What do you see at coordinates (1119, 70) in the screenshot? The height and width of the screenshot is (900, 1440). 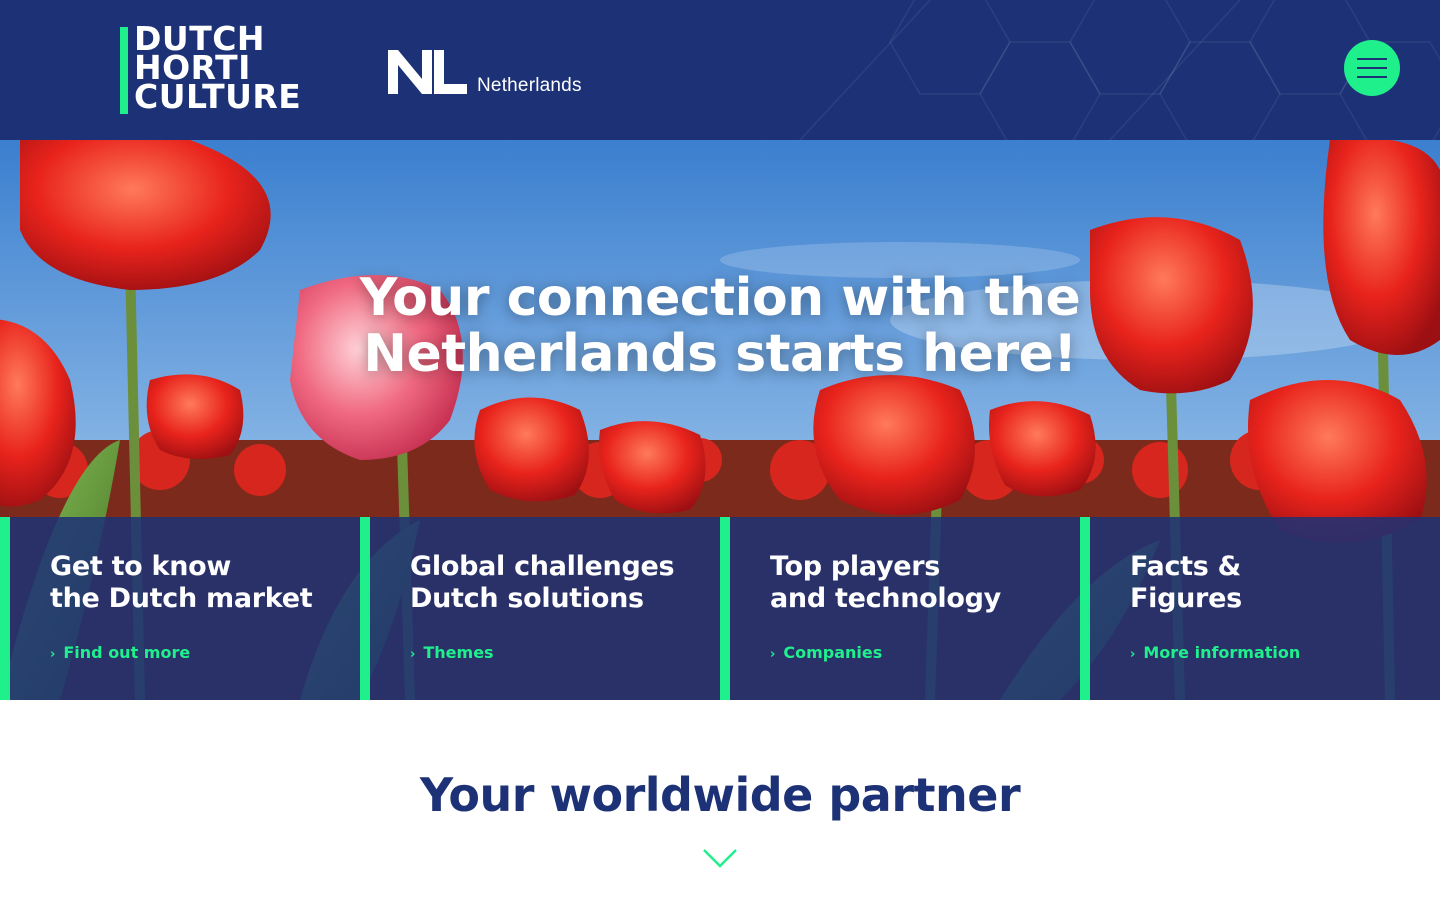 I see `hexagon-pattern` at bounding box center [1119, 70].